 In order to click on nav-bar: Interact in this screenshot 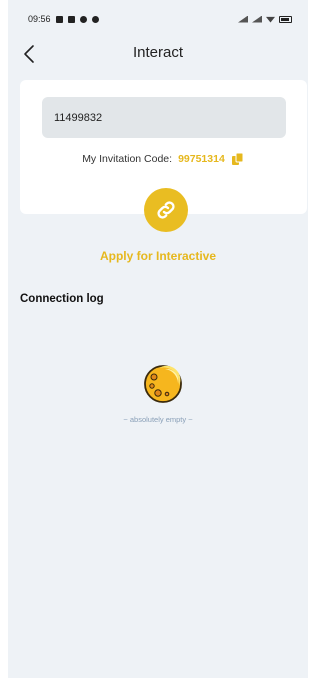, I will do `click(158, 54)`.